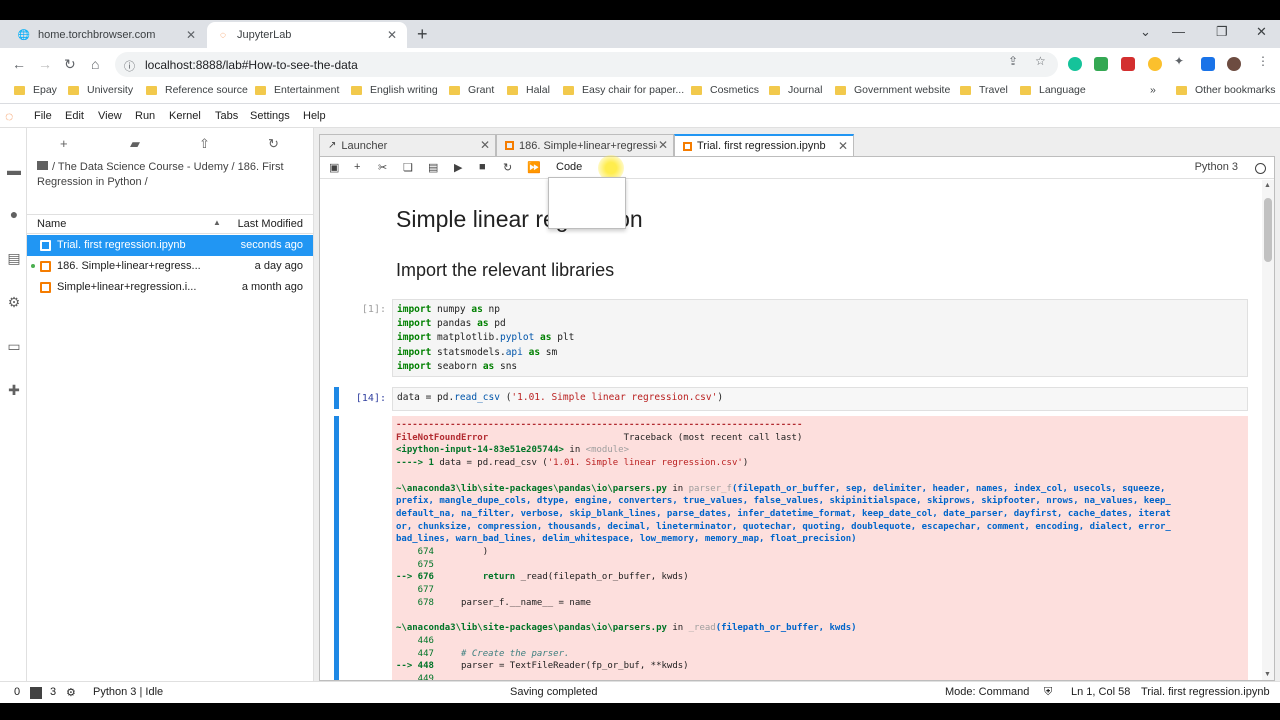  What do you see at coordinates (1153, 90) in the screenshot?
I see `more-bookmarks-button: »` at bounding box center [1153, 90].